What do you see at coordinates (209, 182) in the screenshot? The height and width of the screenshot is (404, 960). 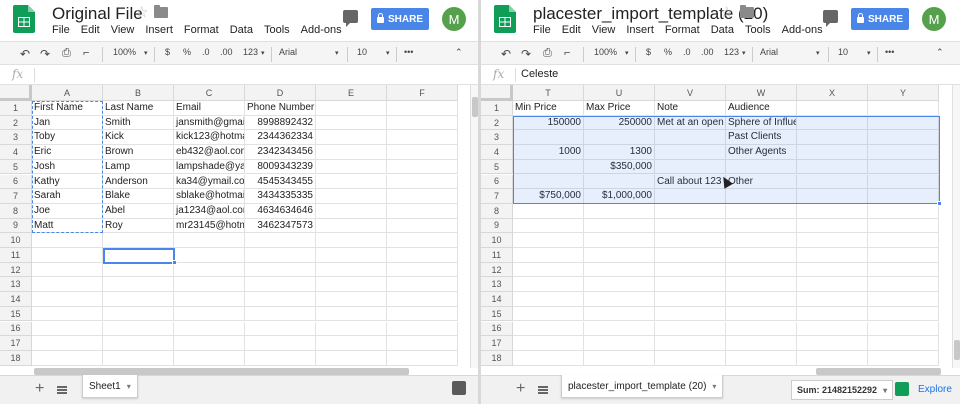 I see `cell-c6: ka34@ymail.com` at bounding box center [209, 182].